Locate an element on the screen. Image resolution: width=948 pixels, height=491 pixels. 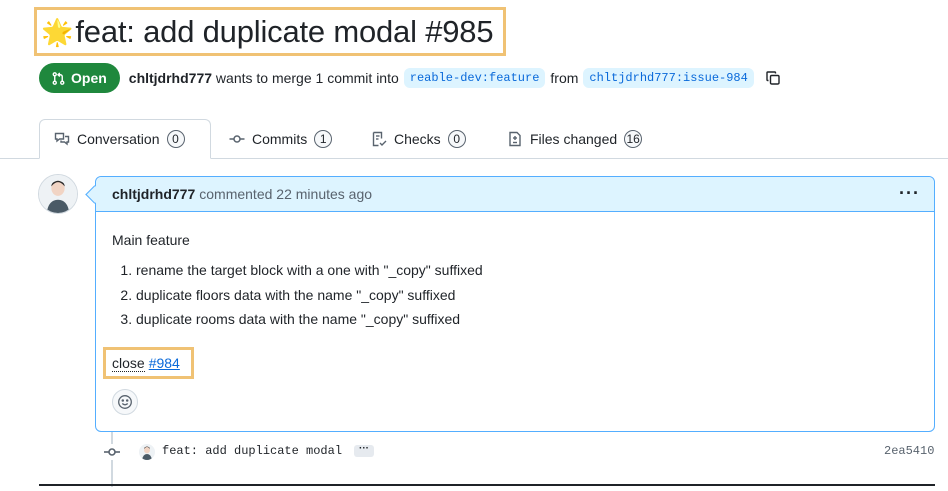
comment-timestamp: 22 minutes ago is located at coordinates (324, 194).